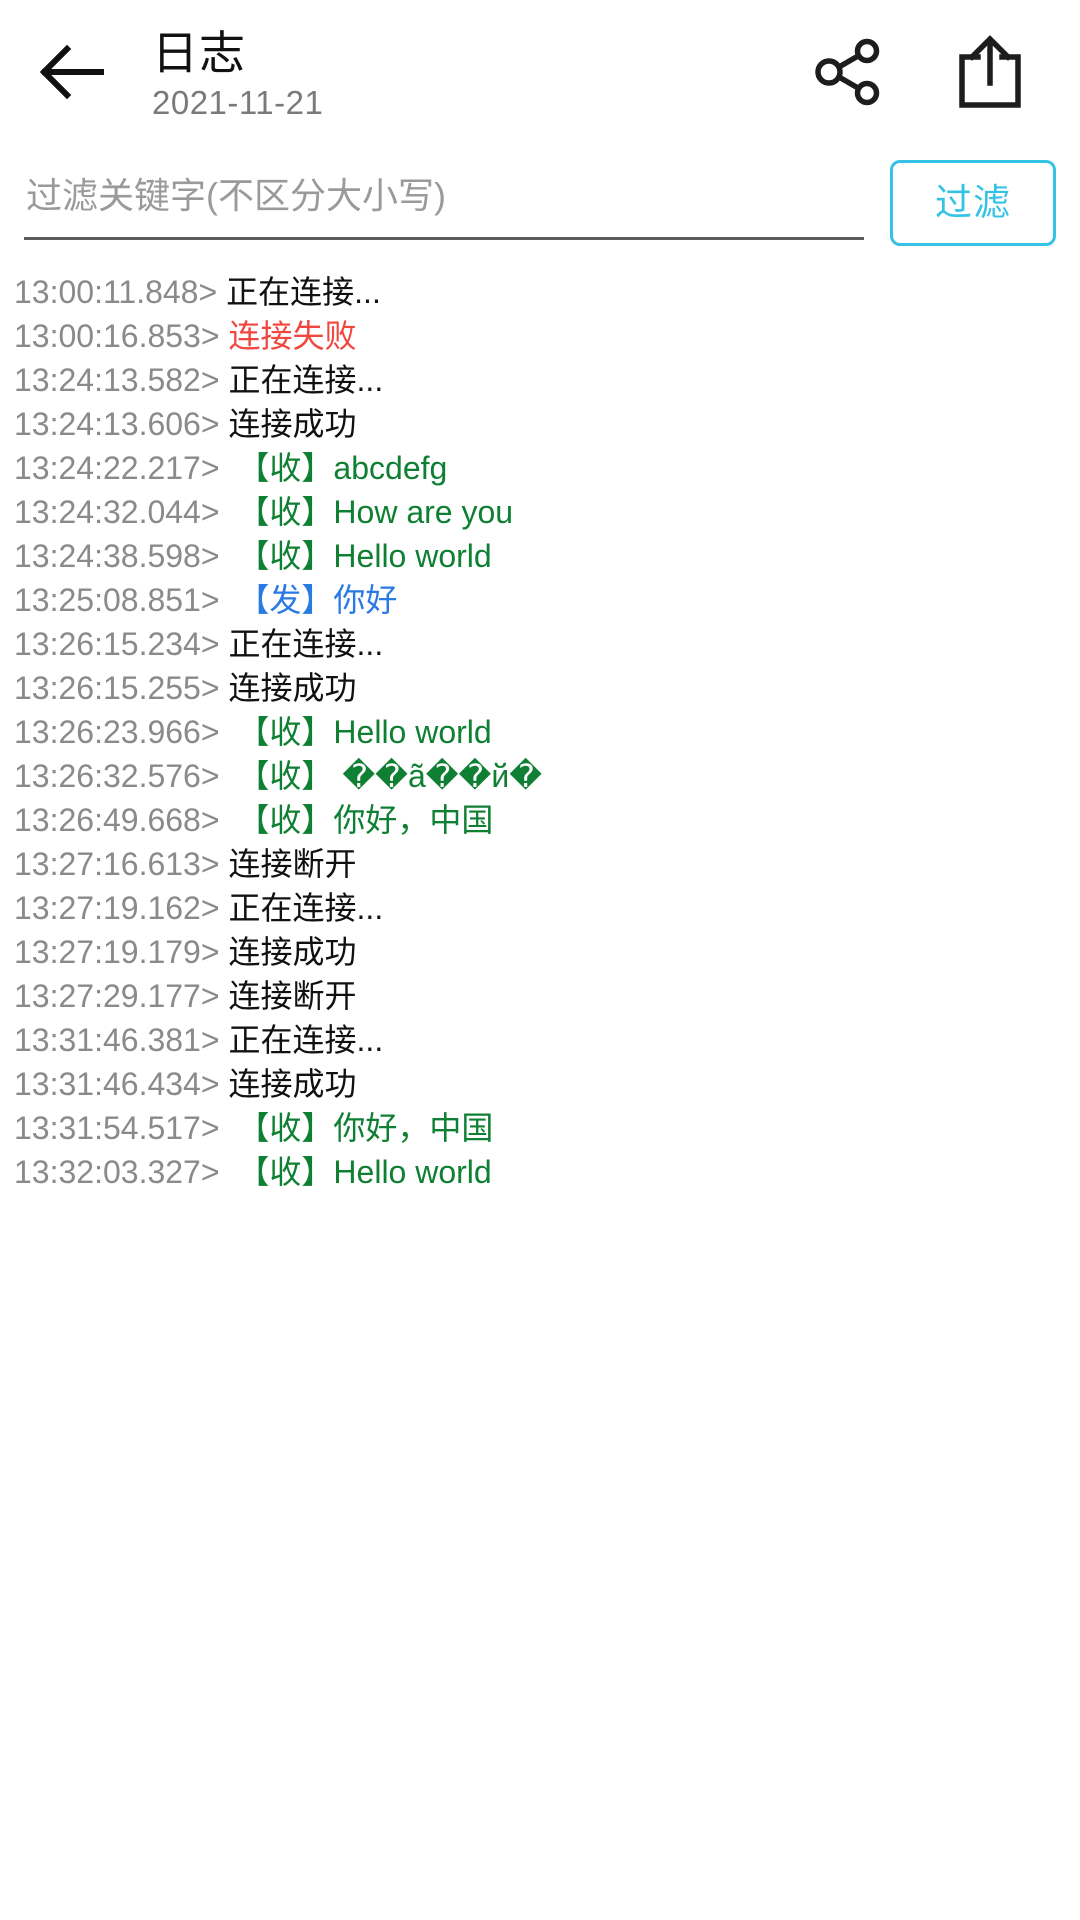 This screenshot has width=1080, height=1920. I want to click on log-timestamp: 13:31:54.517>, so click(117, 1128).